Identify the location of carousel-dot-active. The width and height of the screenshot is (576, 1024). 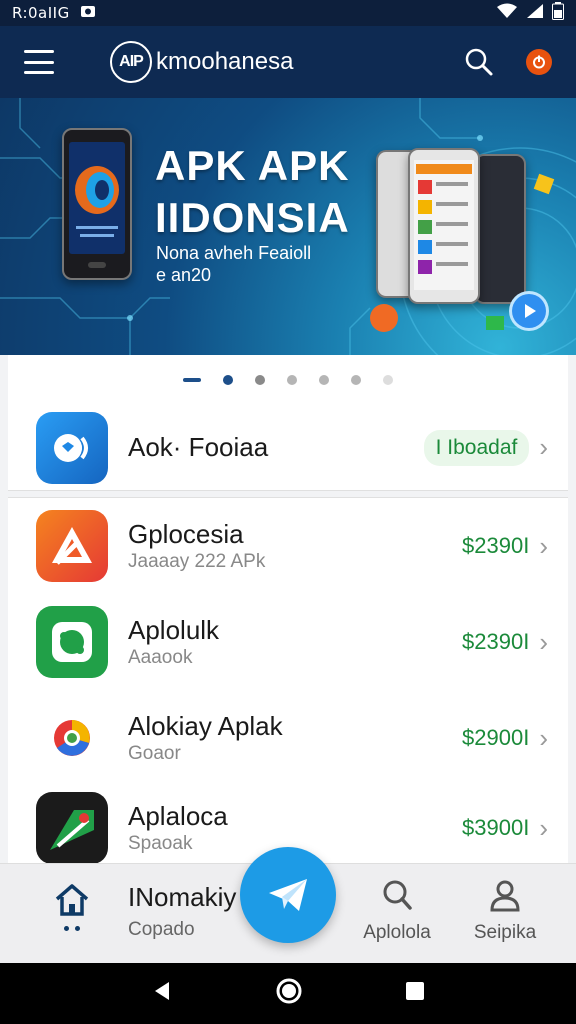
(228, 380).